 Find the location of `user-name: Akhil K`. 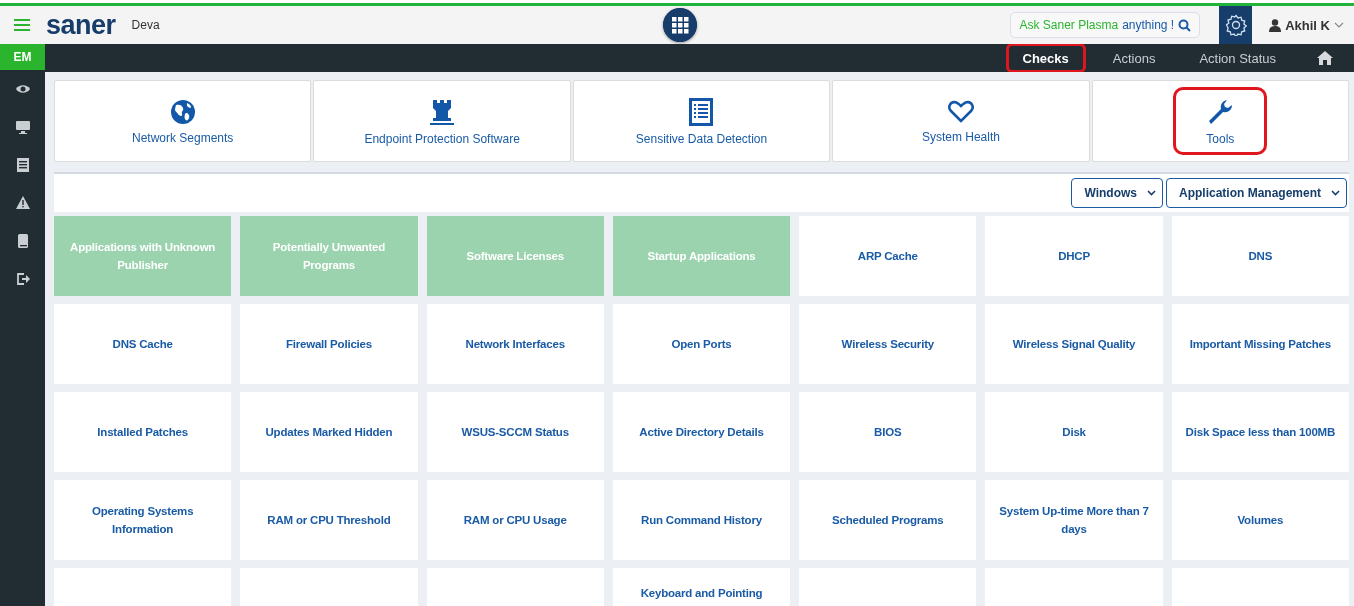

user-name: Akhil K is located at coordinates (1307, 25).